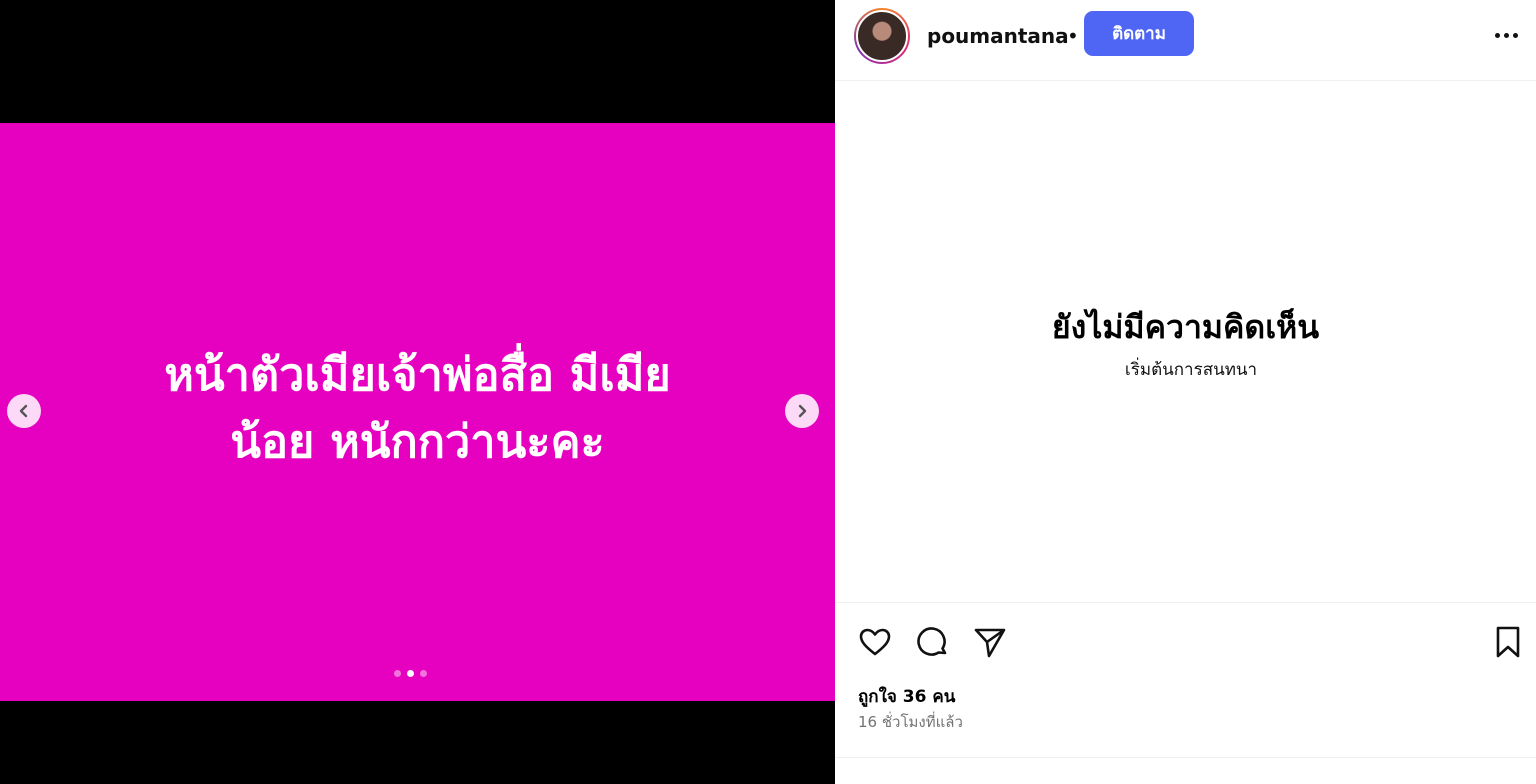 The height and width of the screenshot is (784, 1536). Describe the element at coordinates (906, 696) in the screenshot. I see `likes-count: ถูกใจ 36 คน` at that location.